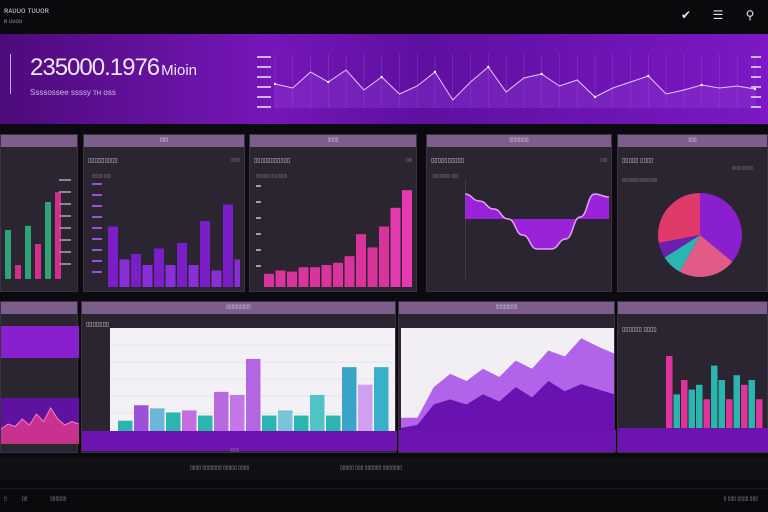 This screenshot has height=512, width=768. Describe the element at coordinates (718, 15) in the screenshot. I see `menu-icon: ☰` at that location.